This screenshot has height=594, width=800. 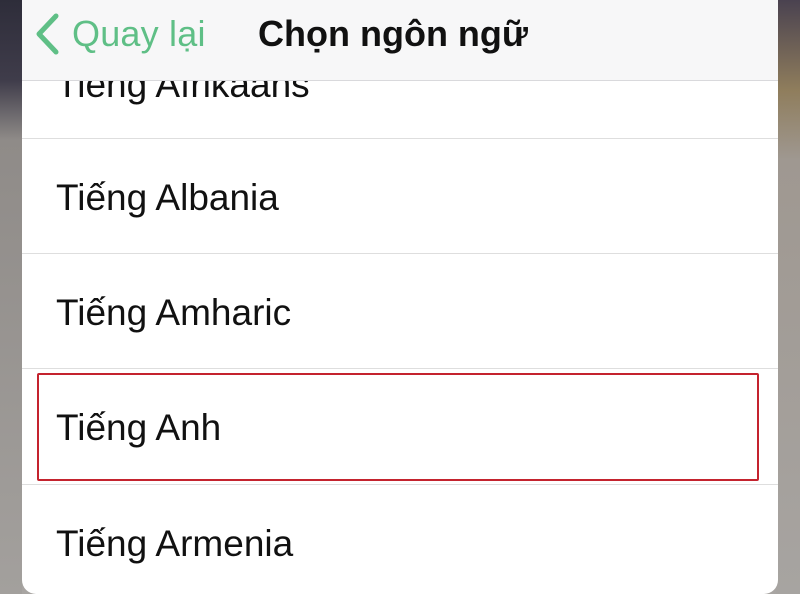 What do you see at coordinates (11, 297) in the screenshot?
I see `background-left-edge` at bounding box center [11, 297].